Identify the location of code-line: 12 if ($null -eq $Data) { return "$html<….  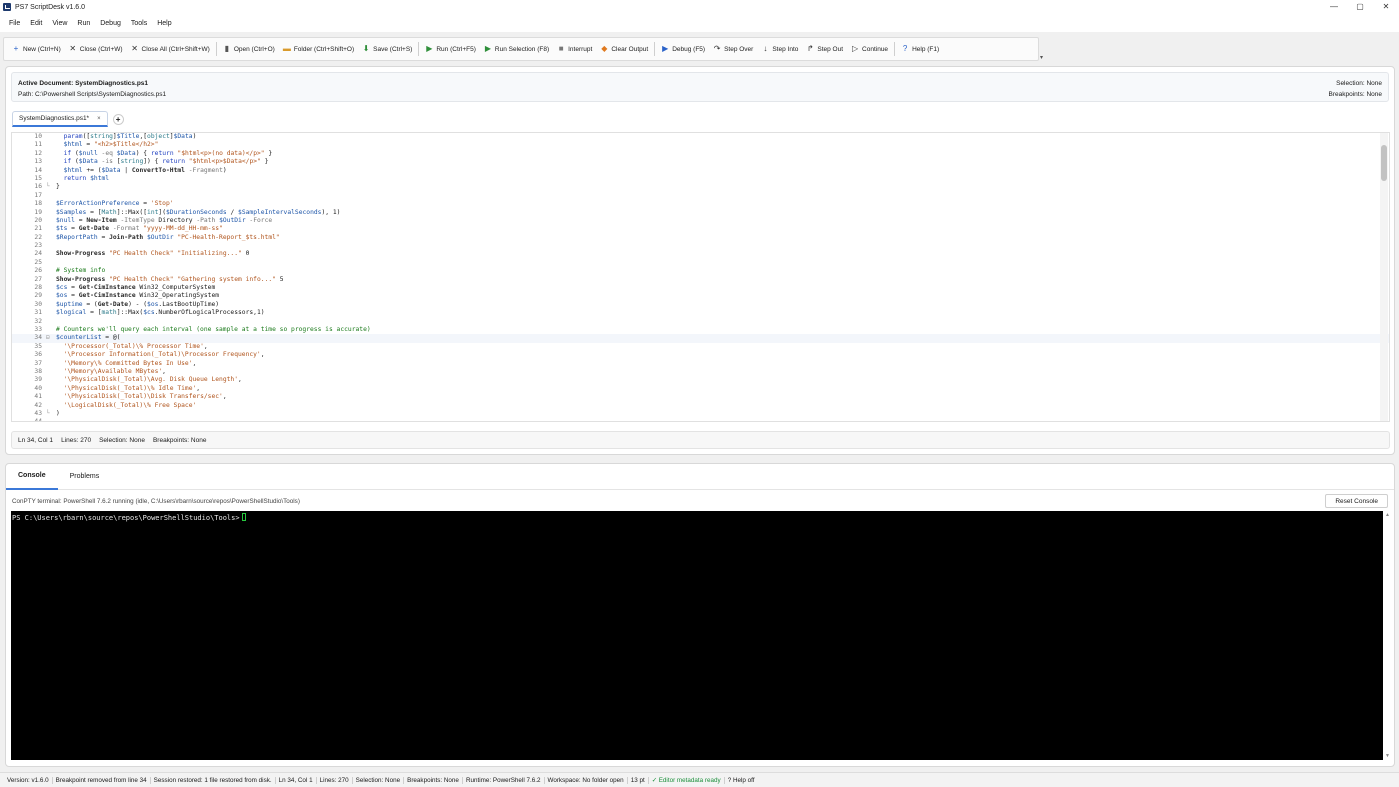
(700, 154).